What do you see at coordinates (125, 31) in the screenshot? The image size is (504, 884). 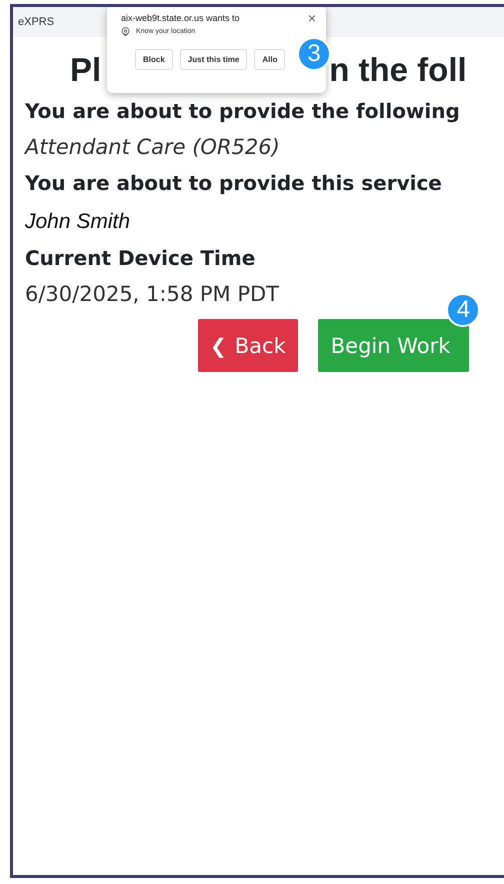 I see `location-pin-icon` at bounding box center [125, 31].